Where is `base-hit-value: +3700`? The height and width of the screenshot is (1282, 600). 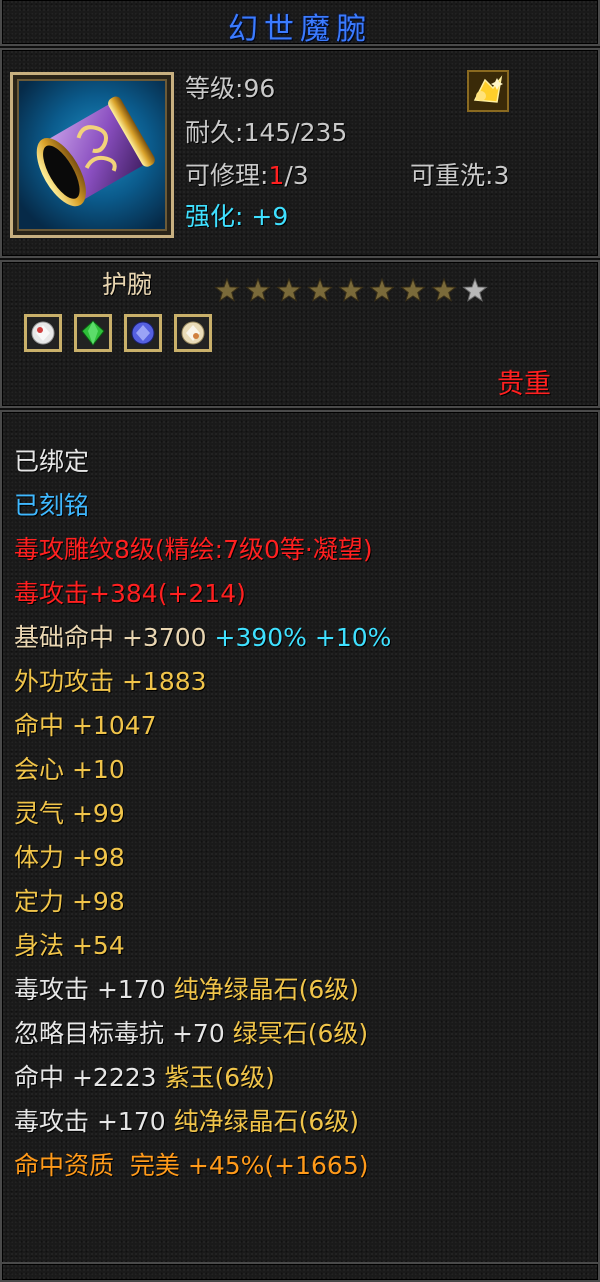
base-hit-value: +3700 is located at coordinates (164, 637).